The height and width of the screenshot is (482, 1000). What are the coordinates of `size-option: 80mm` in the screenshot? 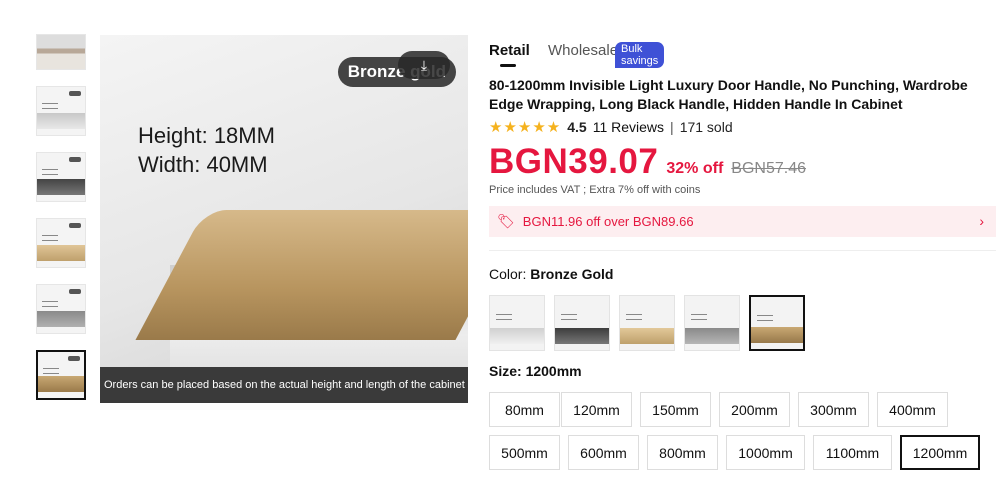 It's located at (524, 409).